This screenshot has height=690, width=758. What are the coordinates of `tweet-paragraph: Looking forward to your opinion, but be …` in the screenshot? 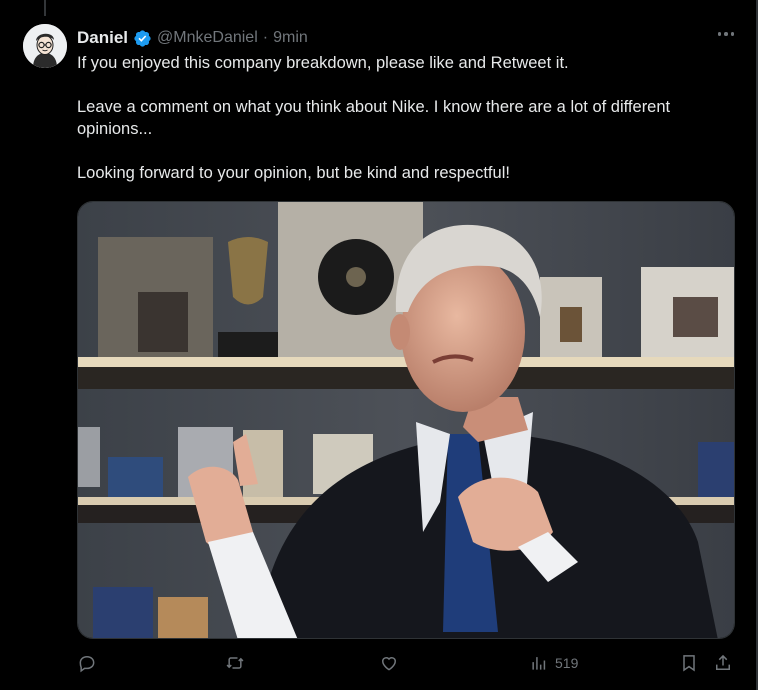 It's located at (293, 173).